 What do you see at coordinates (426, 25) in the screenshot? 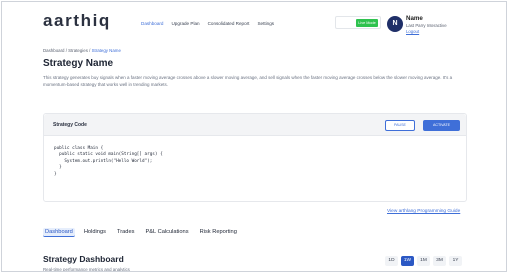
I see `user-subtitle: Last Parry Interactive` at bounding box center [426, 25].